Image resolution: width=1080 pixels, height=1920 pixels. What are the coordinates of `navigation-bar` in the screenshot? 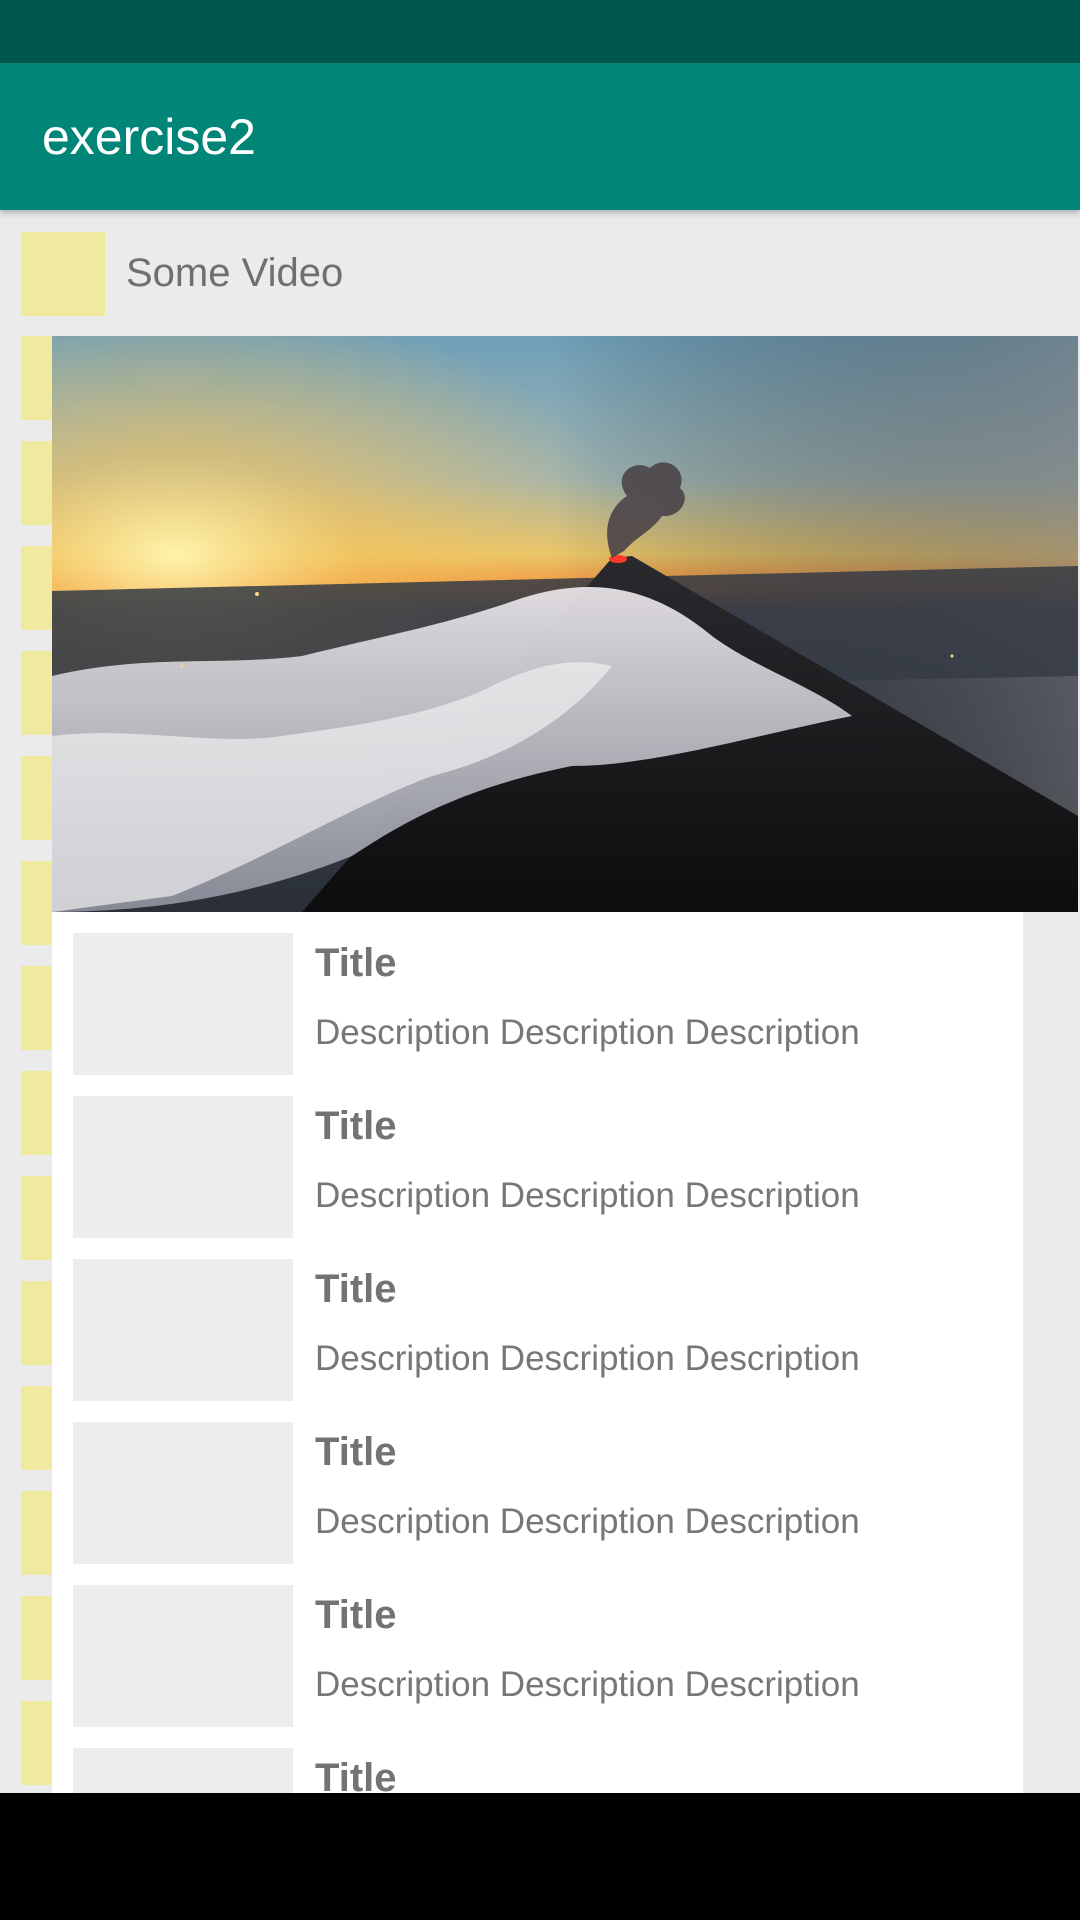 It's located at (540, 1856).